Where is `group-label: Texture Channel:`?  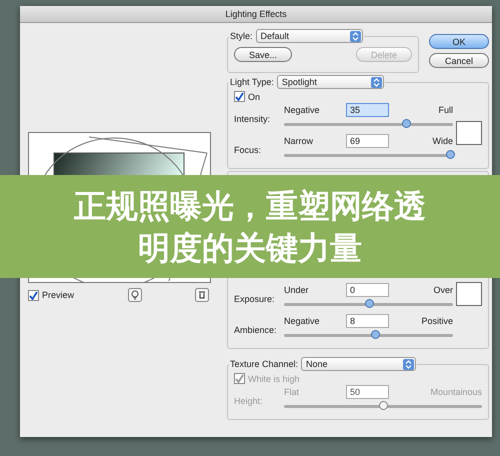
group-label: Texture Channel: is located at coordinates (264, 364).